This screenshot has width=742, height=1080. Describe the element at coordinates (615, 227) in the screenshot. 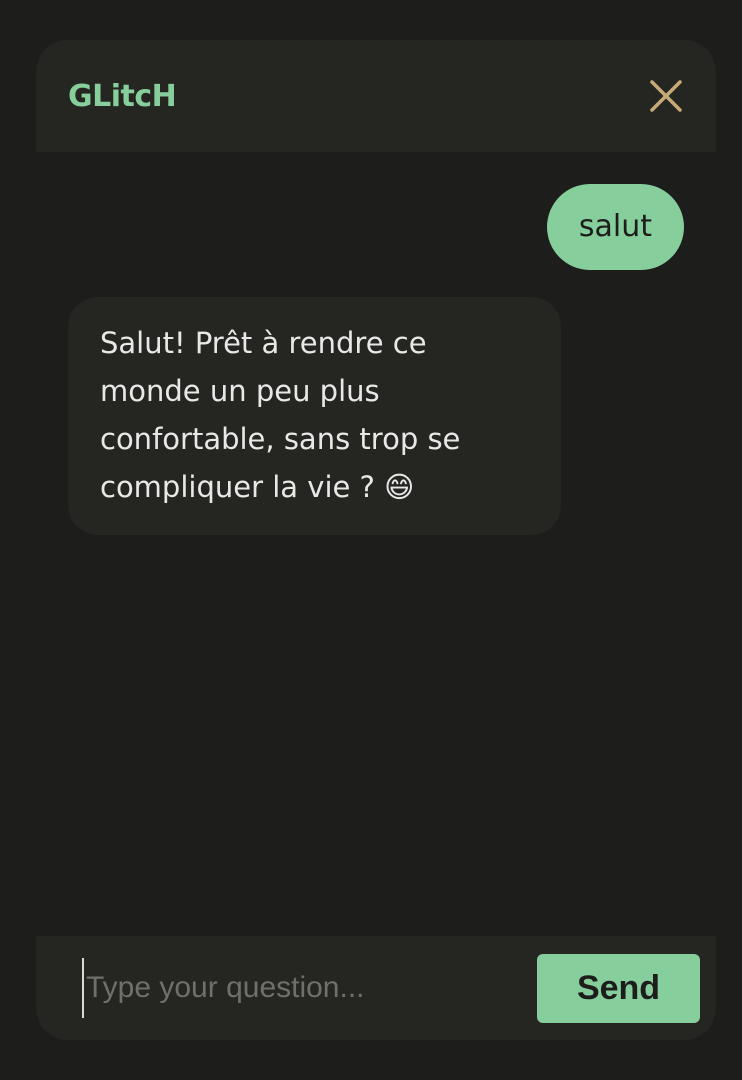

I see `user-message: salut` at that location.